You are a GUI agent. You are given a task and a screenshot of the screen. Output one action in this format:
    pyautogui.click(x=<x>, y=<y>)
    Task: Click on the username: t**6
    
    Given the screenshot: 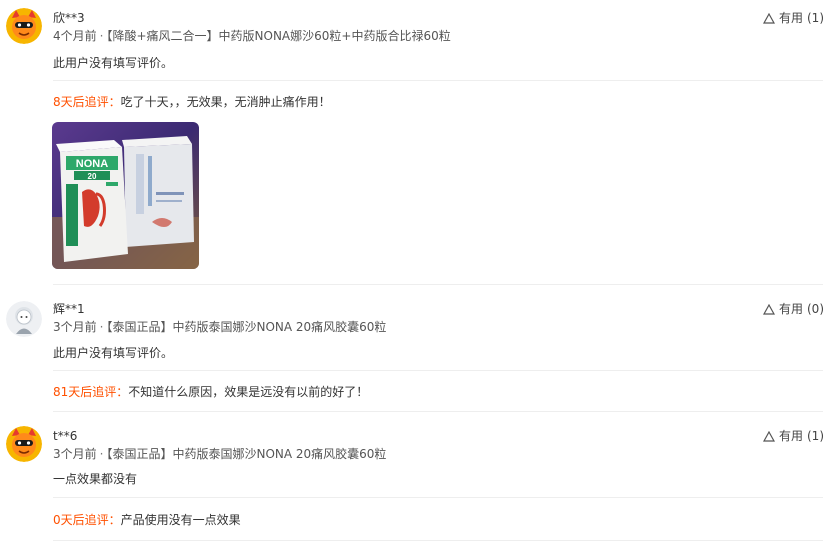 What is the action you would take?
    pyautogui.click(x=65, y=436)
    